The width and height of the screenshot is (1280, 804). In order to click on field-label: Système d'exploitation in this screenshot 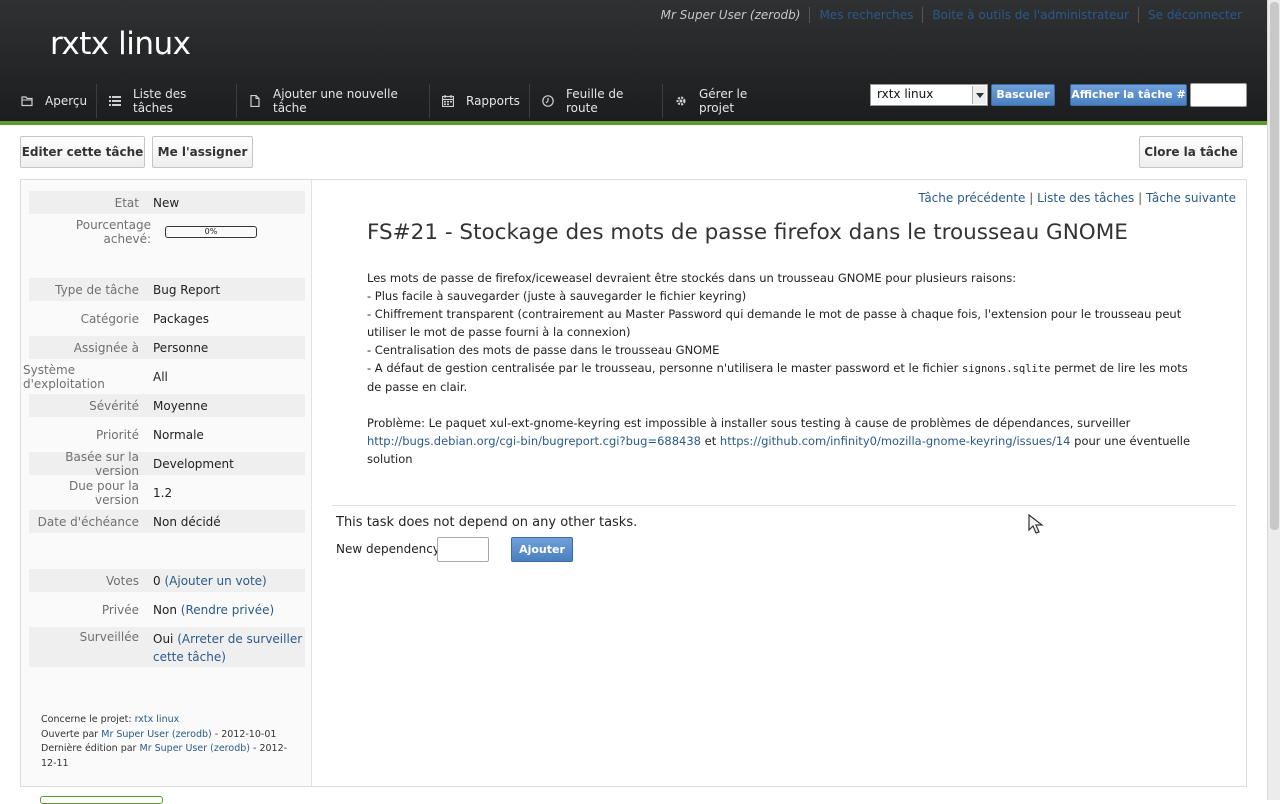, I will do `click(64, 376)`.